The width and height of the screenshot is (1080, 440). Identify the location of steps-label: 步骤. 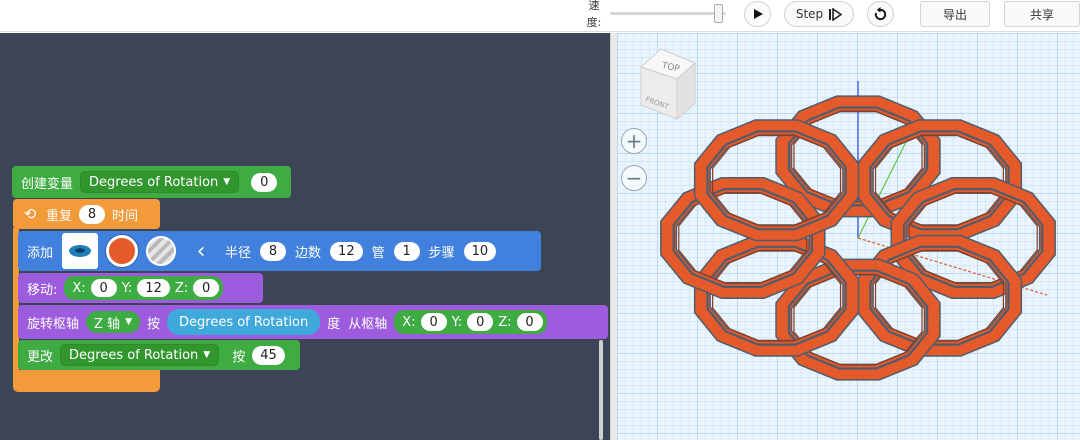
(441, 253).